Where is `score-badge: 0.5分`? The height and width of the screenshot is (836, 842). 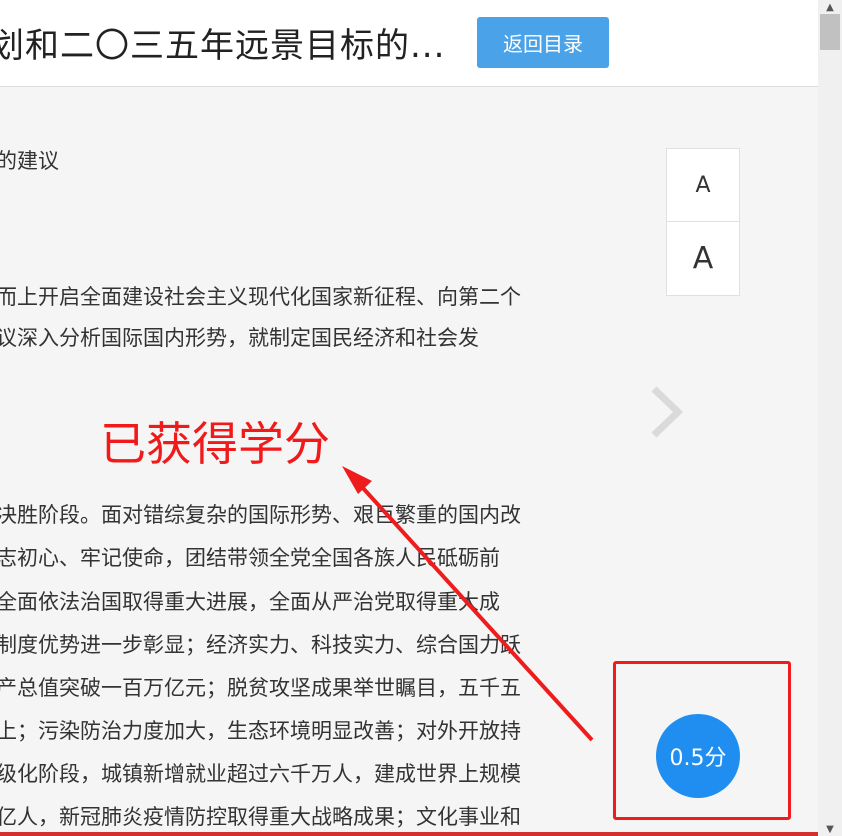 score-badge: 0.5分 is located at coordinates (698, 756).